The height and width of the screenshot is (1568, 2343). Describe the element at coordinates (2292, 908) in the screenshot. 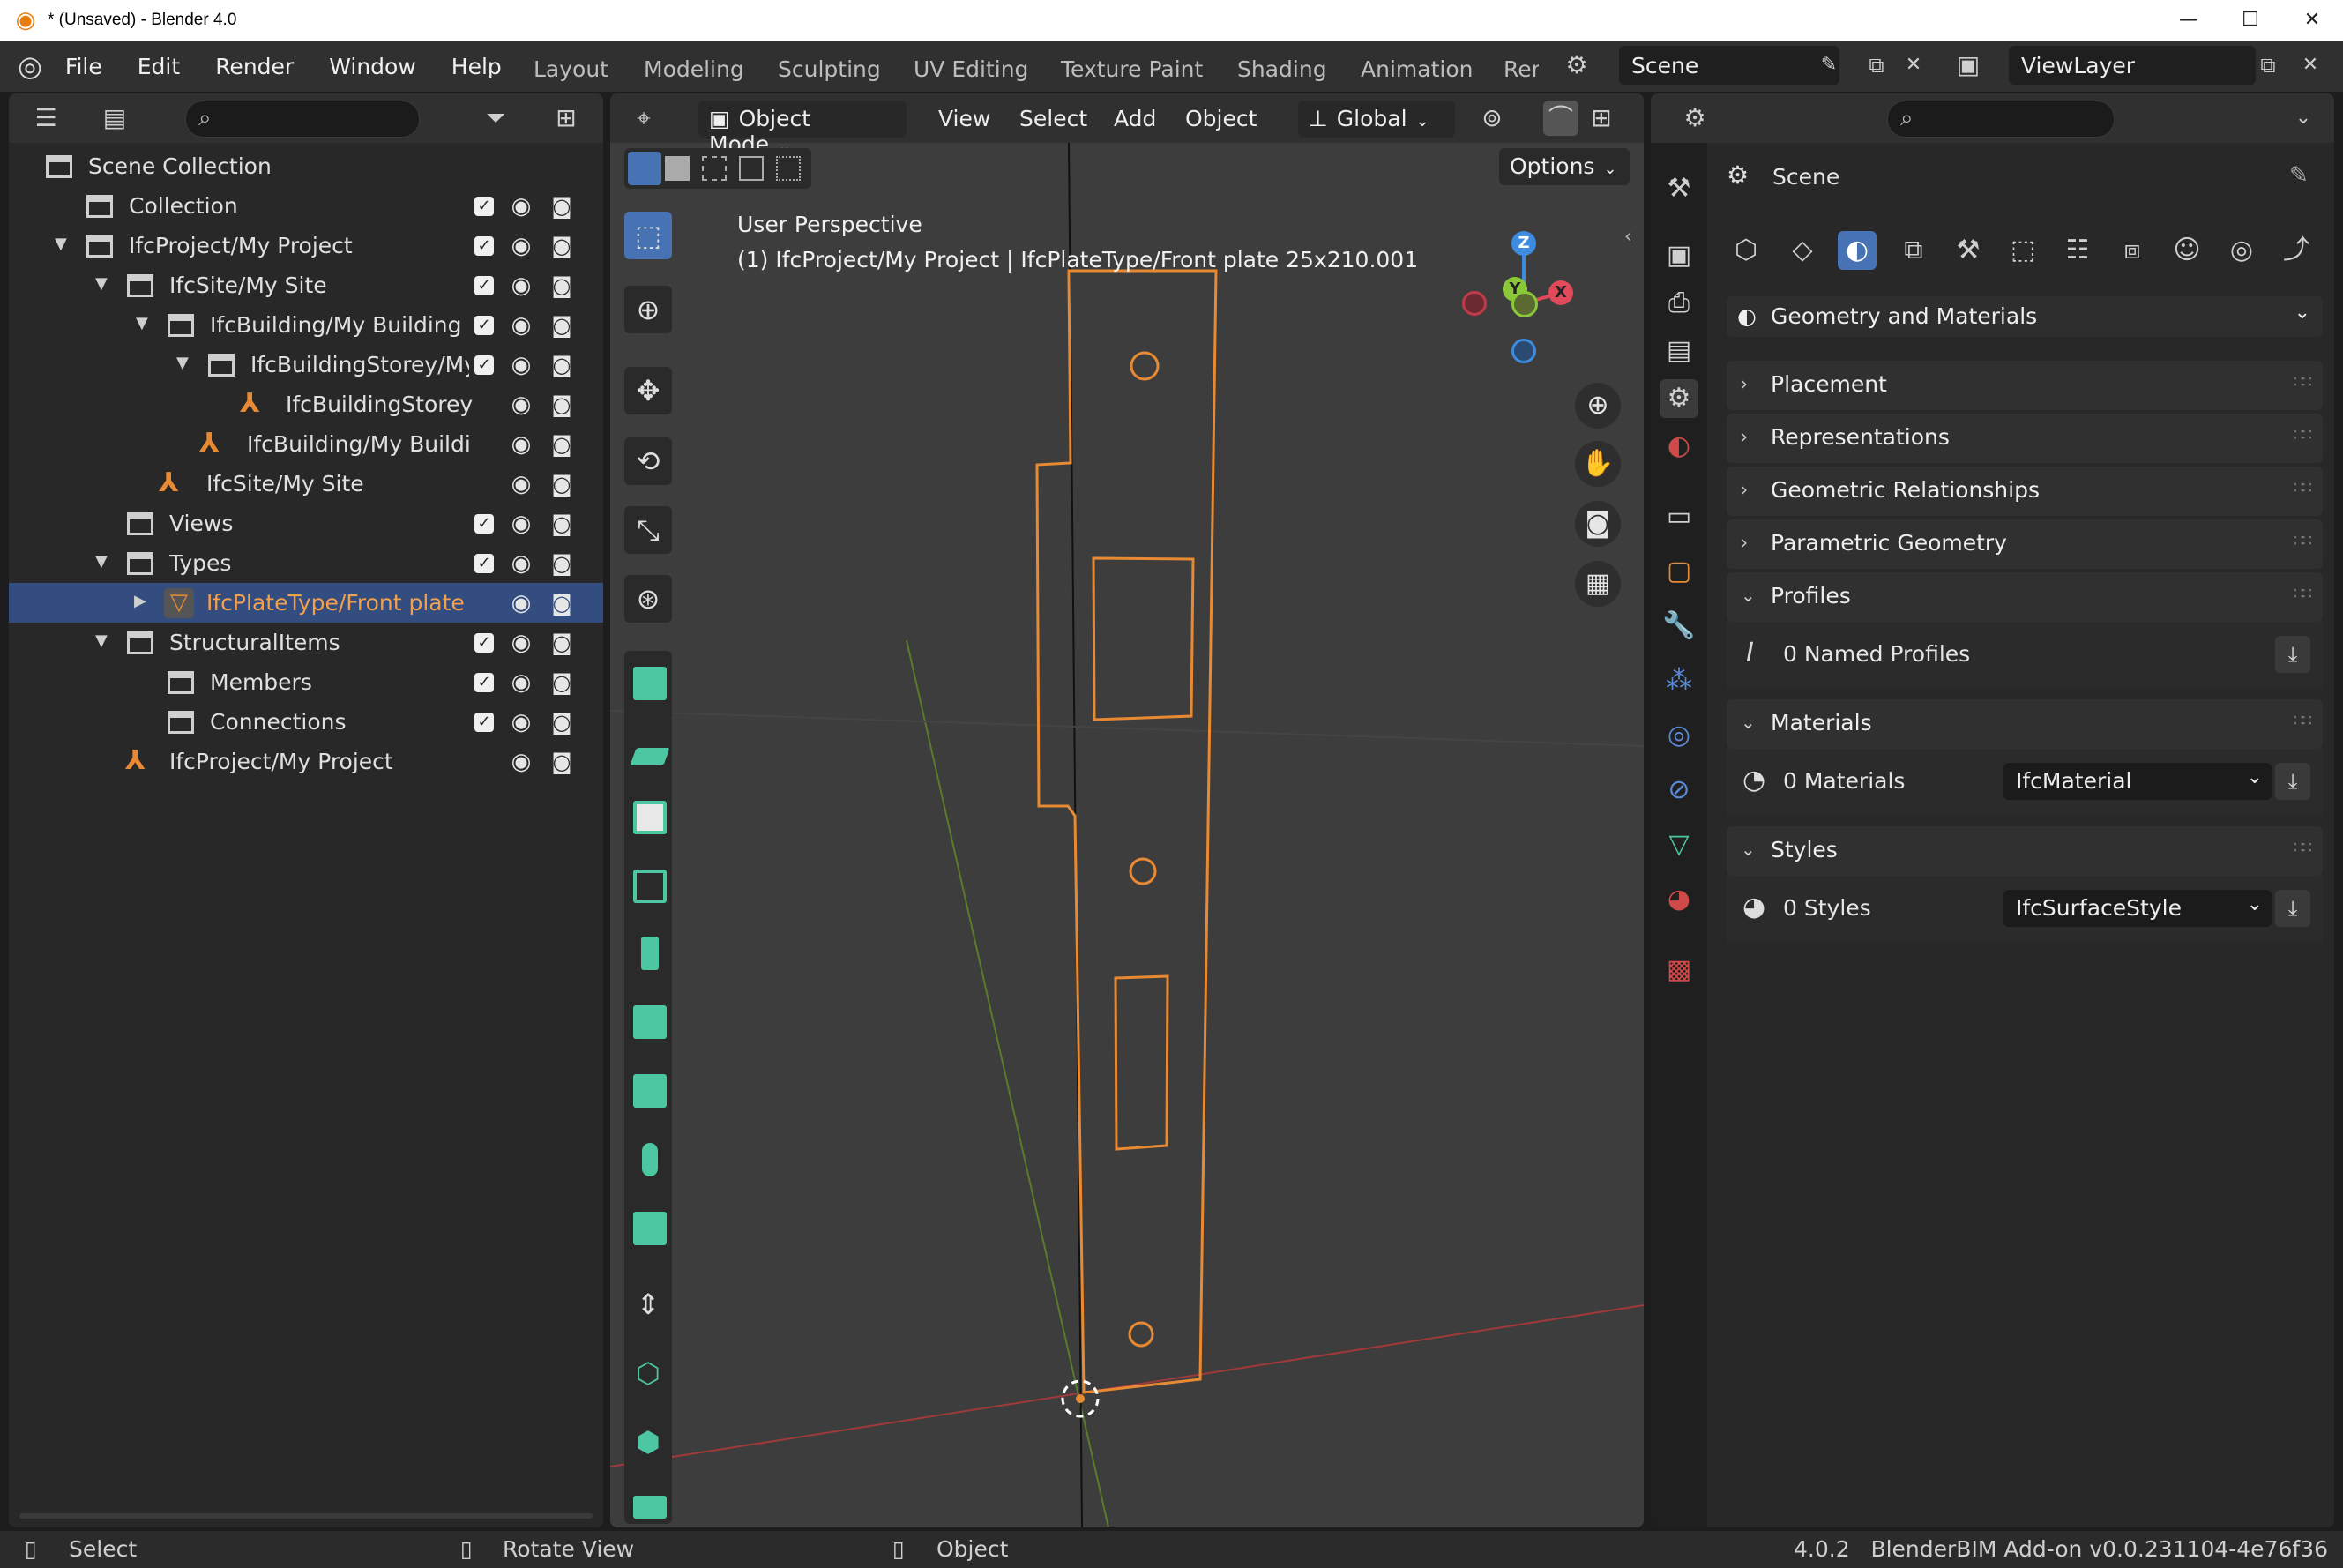

I see `import-styles-button: ⤓` at that location.